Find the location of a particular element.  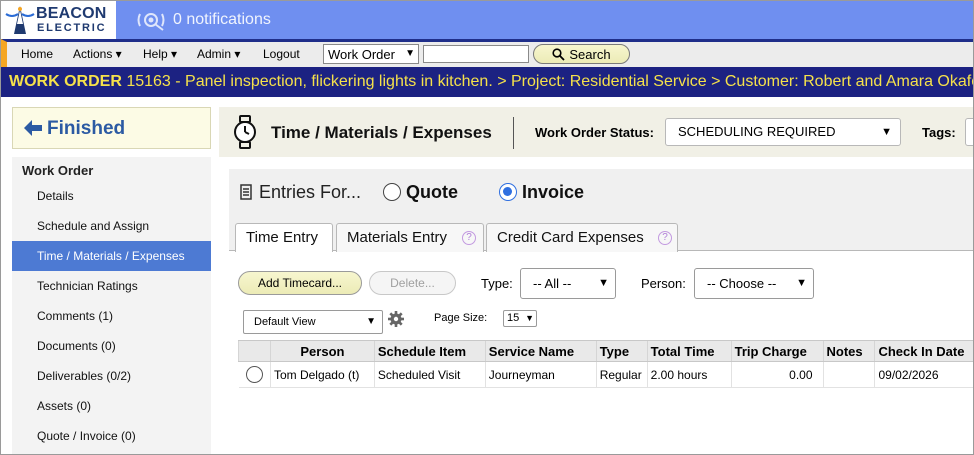

sidebar-item-technician-ratings: Technician Ratings is located at coordinates (111, 286).